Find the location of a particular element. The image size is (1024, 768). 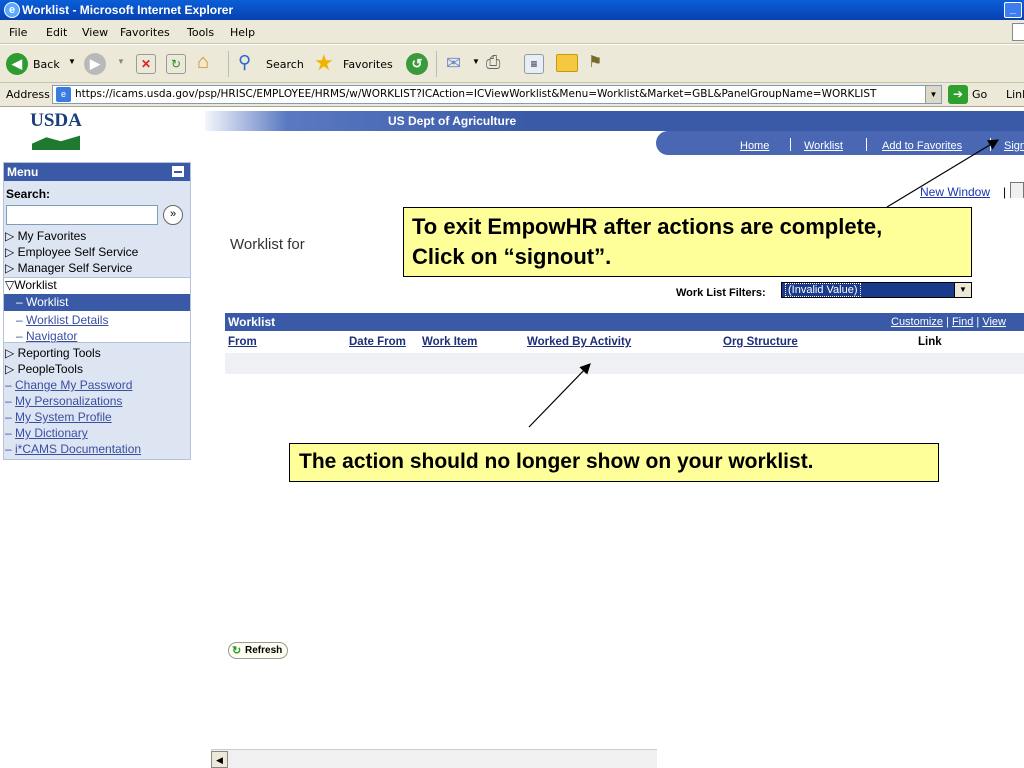

messenger-icon: ⚑ is located at coordinates (595, 62).